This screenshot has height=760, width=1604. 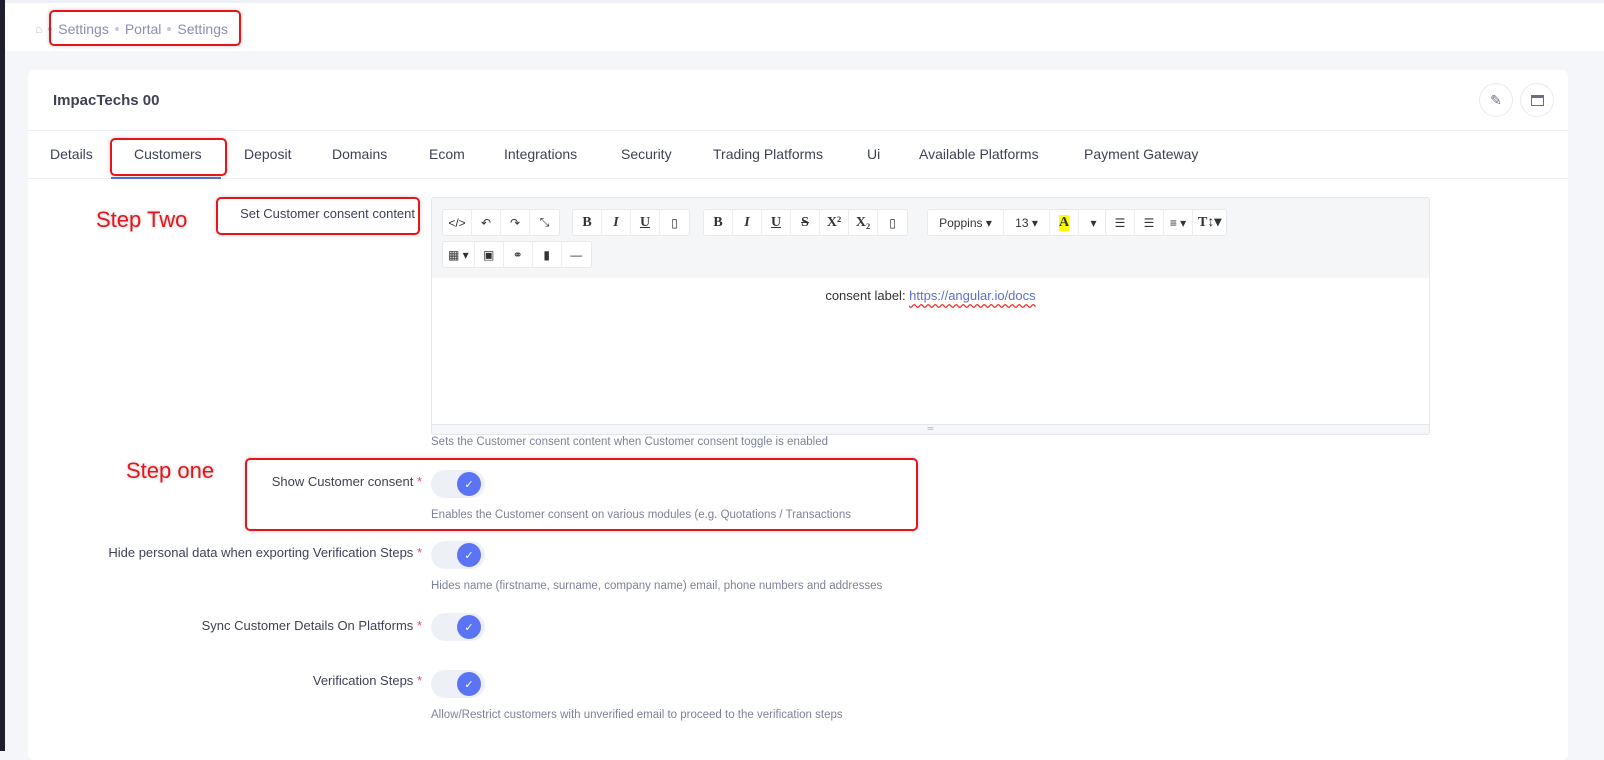 What do you see at coordinates (768, 154) in the screenshot?
I see `tab-trading-platforms: Trading Platforms` at bounding box center [768, 154].